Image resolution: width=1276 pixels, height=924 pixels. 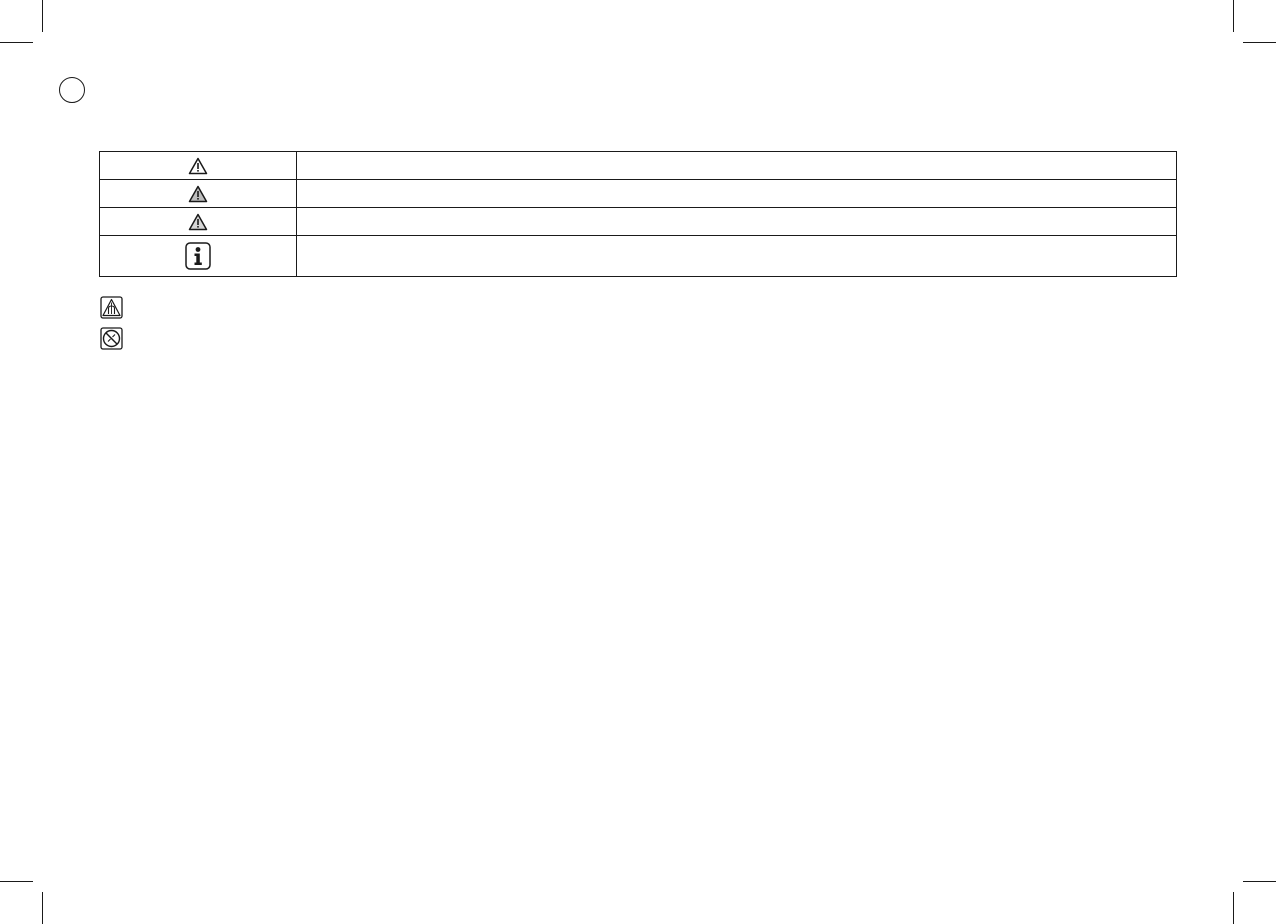 What do you see at coordinates (111, 338) in the screenshot?
I see `no-disassemble-icon` at bounding box center [111, 338].